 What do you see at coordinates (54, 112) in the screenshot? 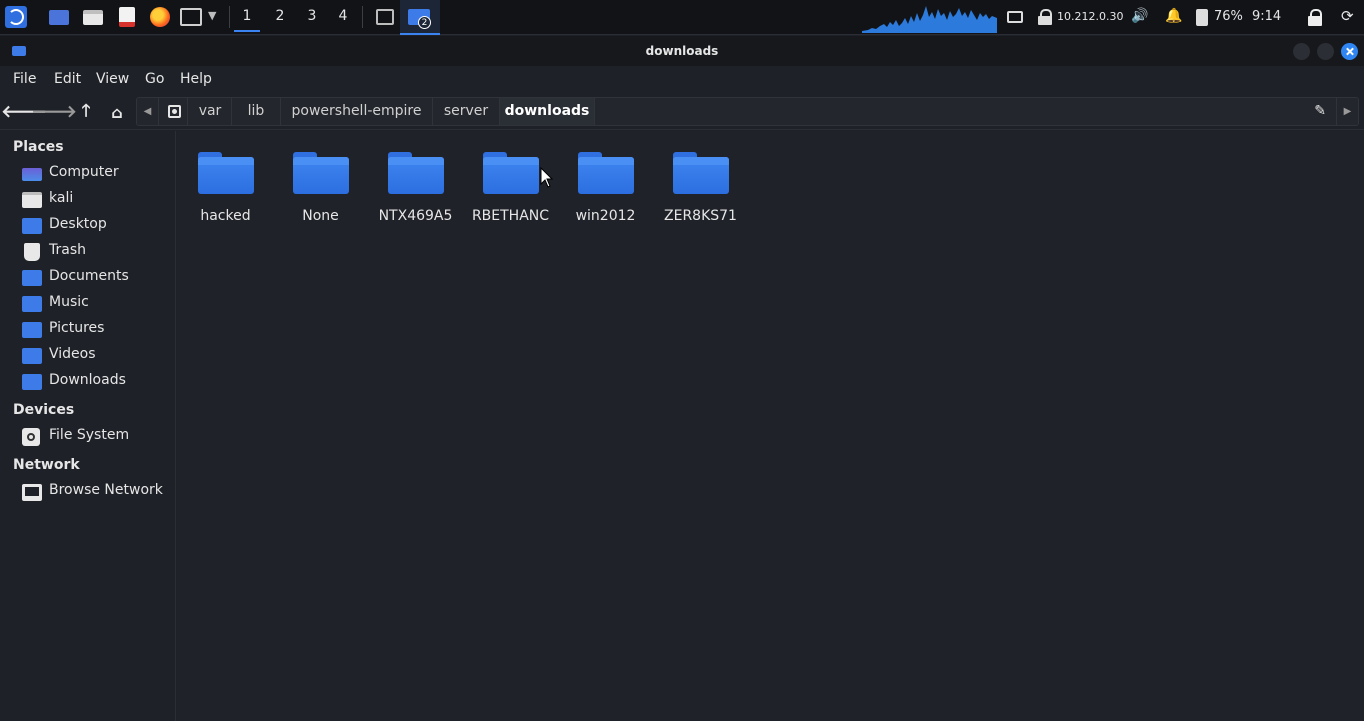
I see `forward-arrow-icon: 🡒` at bounding box center [54, 112].